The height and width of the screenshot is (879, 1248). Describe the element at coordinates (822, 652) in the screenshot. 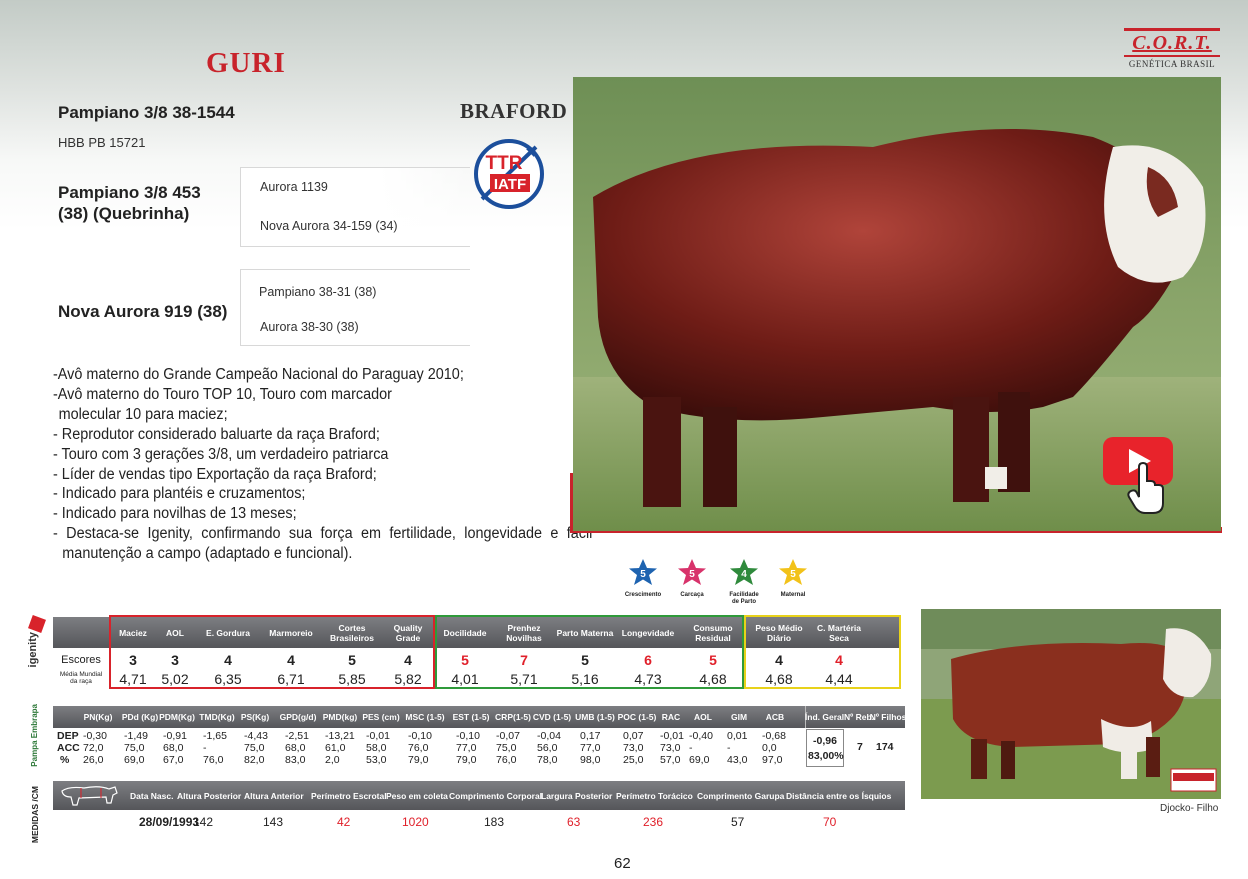

I see `igenity-frame-efficiency` at that location.